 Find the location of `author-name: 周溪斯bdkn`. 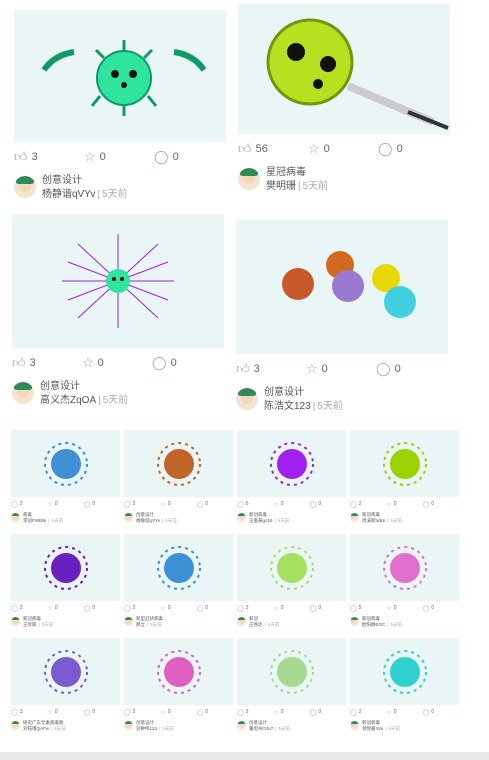

author-name: 周溪斯bdkn is located at coordinates (373, 520).